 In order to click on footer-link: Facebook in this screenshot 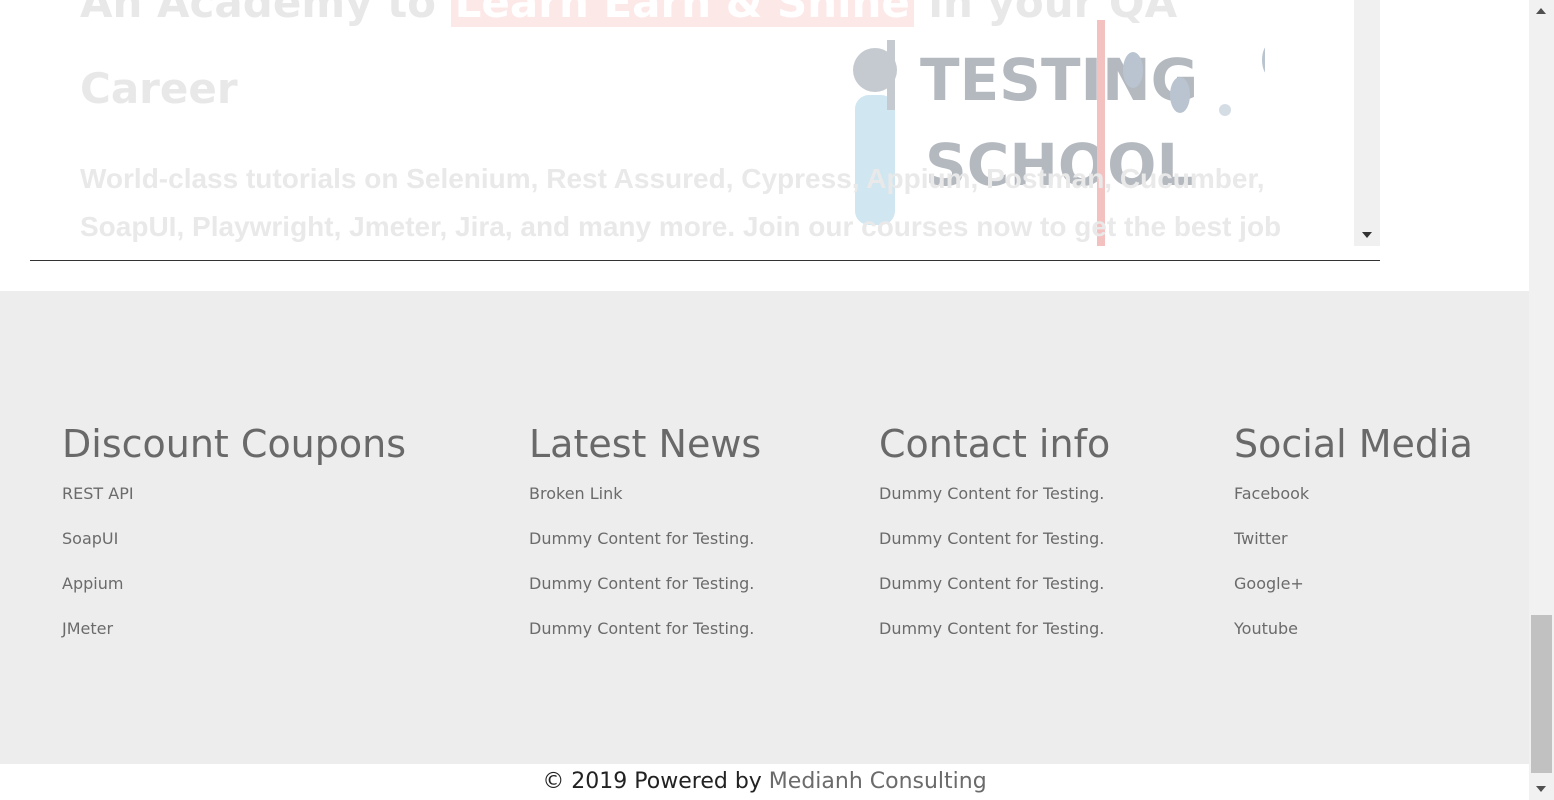, I will do `click(1353, 507)`.